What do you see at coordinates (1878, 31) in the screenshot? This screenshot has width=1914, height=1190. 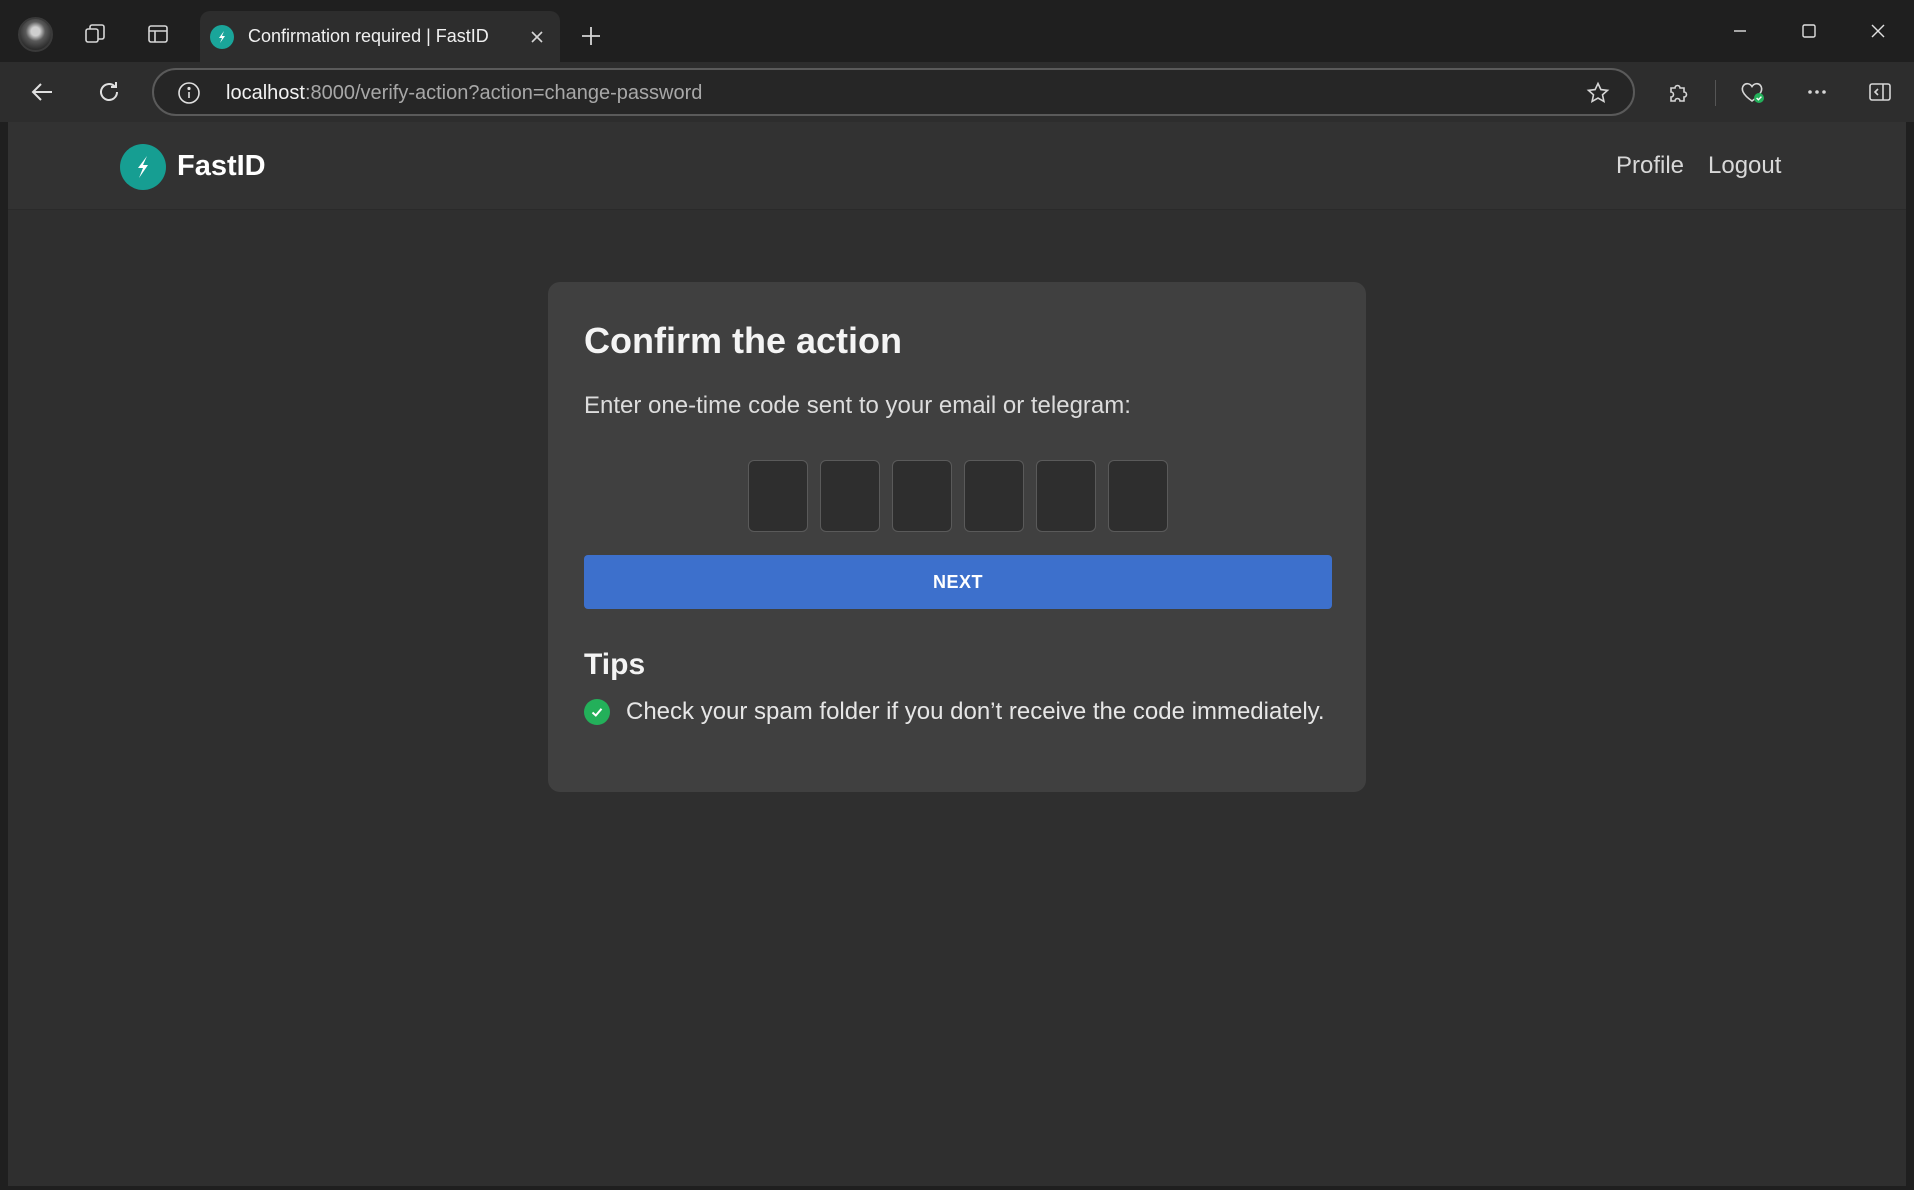 I see `close-window-icon` at bounding box center [1878, 31].